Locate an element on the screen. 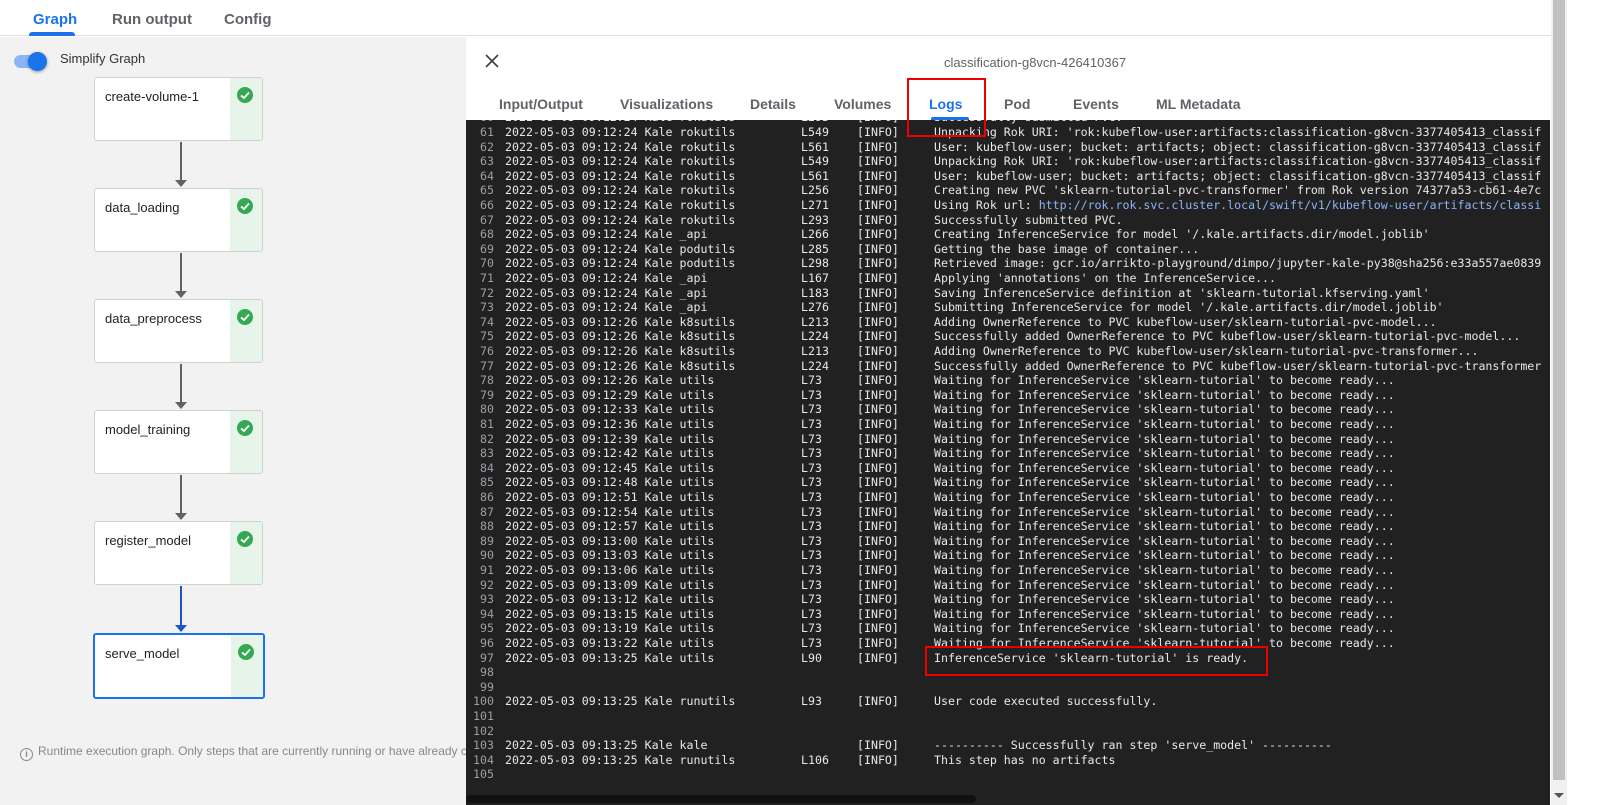 This screenshot has height=805, width=1609. graph-node-register-model: register_model is located at coordinates (178, 553).